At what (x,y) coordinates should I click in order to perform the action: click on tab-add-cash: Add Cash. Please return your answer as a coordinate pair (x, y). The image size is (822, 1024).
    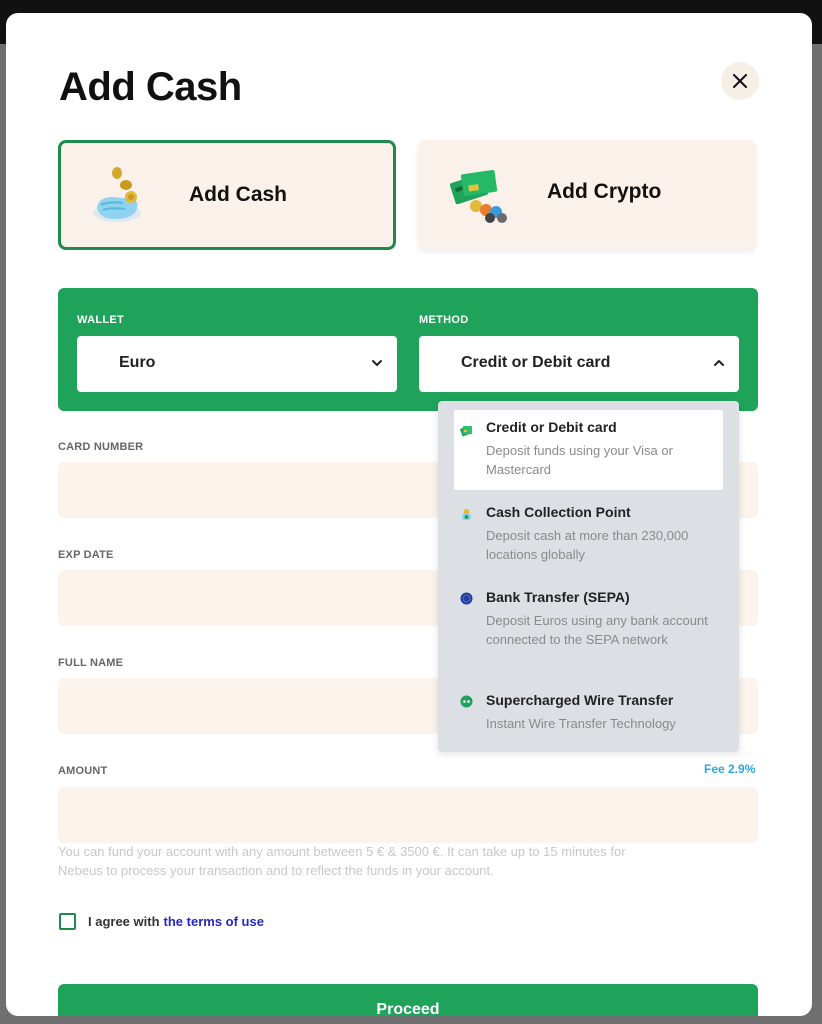
    Looking at the image, I should click on (227, 195).